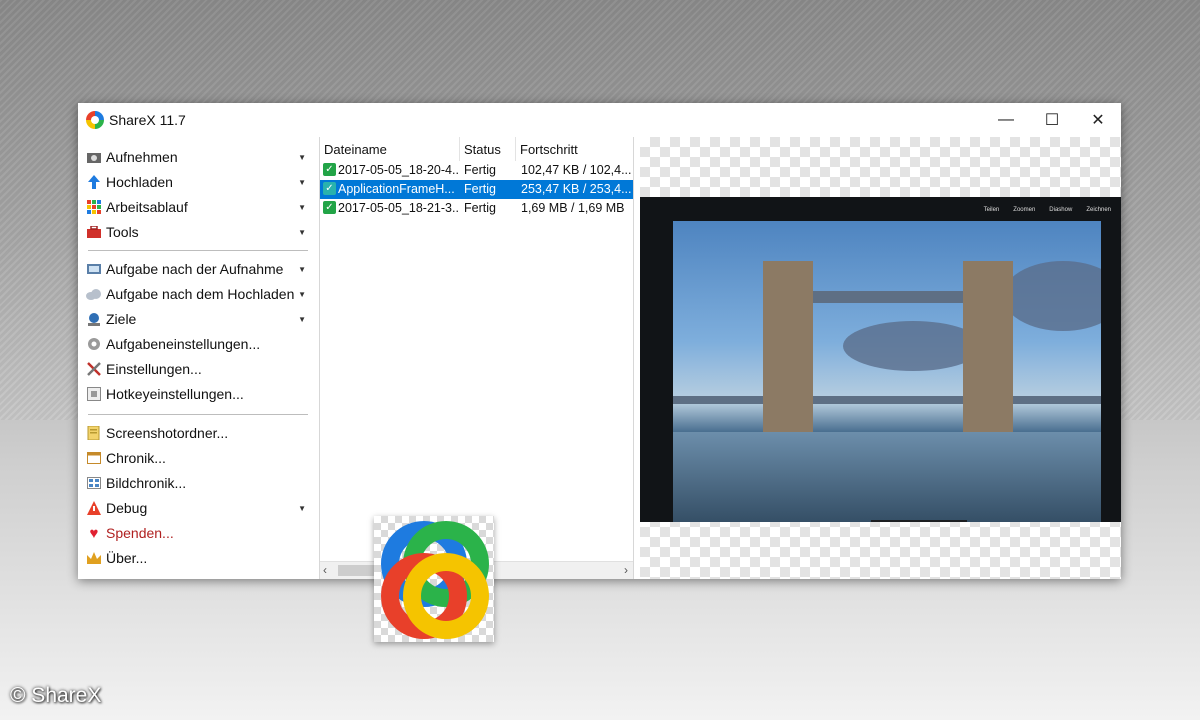 This screenshot has width=1200, height=720. What do you see at coordinates (94, 269) in the screenshot?
I see `after-capture-icon` at bounding box center [94, 269].